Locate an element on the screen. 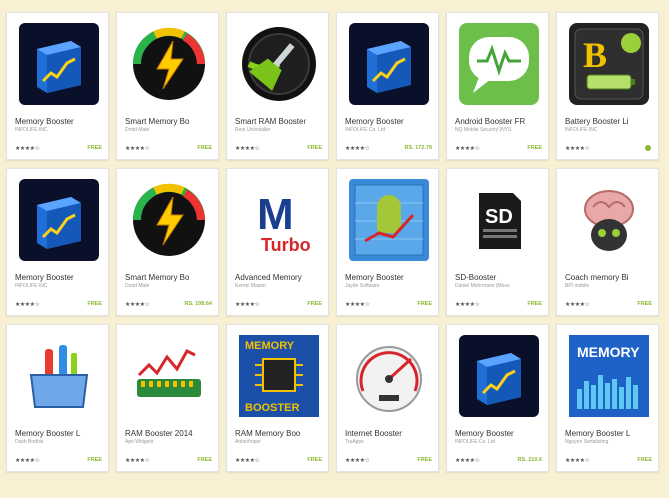 The height and width of the screenshot is (498, 669). app-title: RAM Memory Boo is located at coordinates (268, 433).